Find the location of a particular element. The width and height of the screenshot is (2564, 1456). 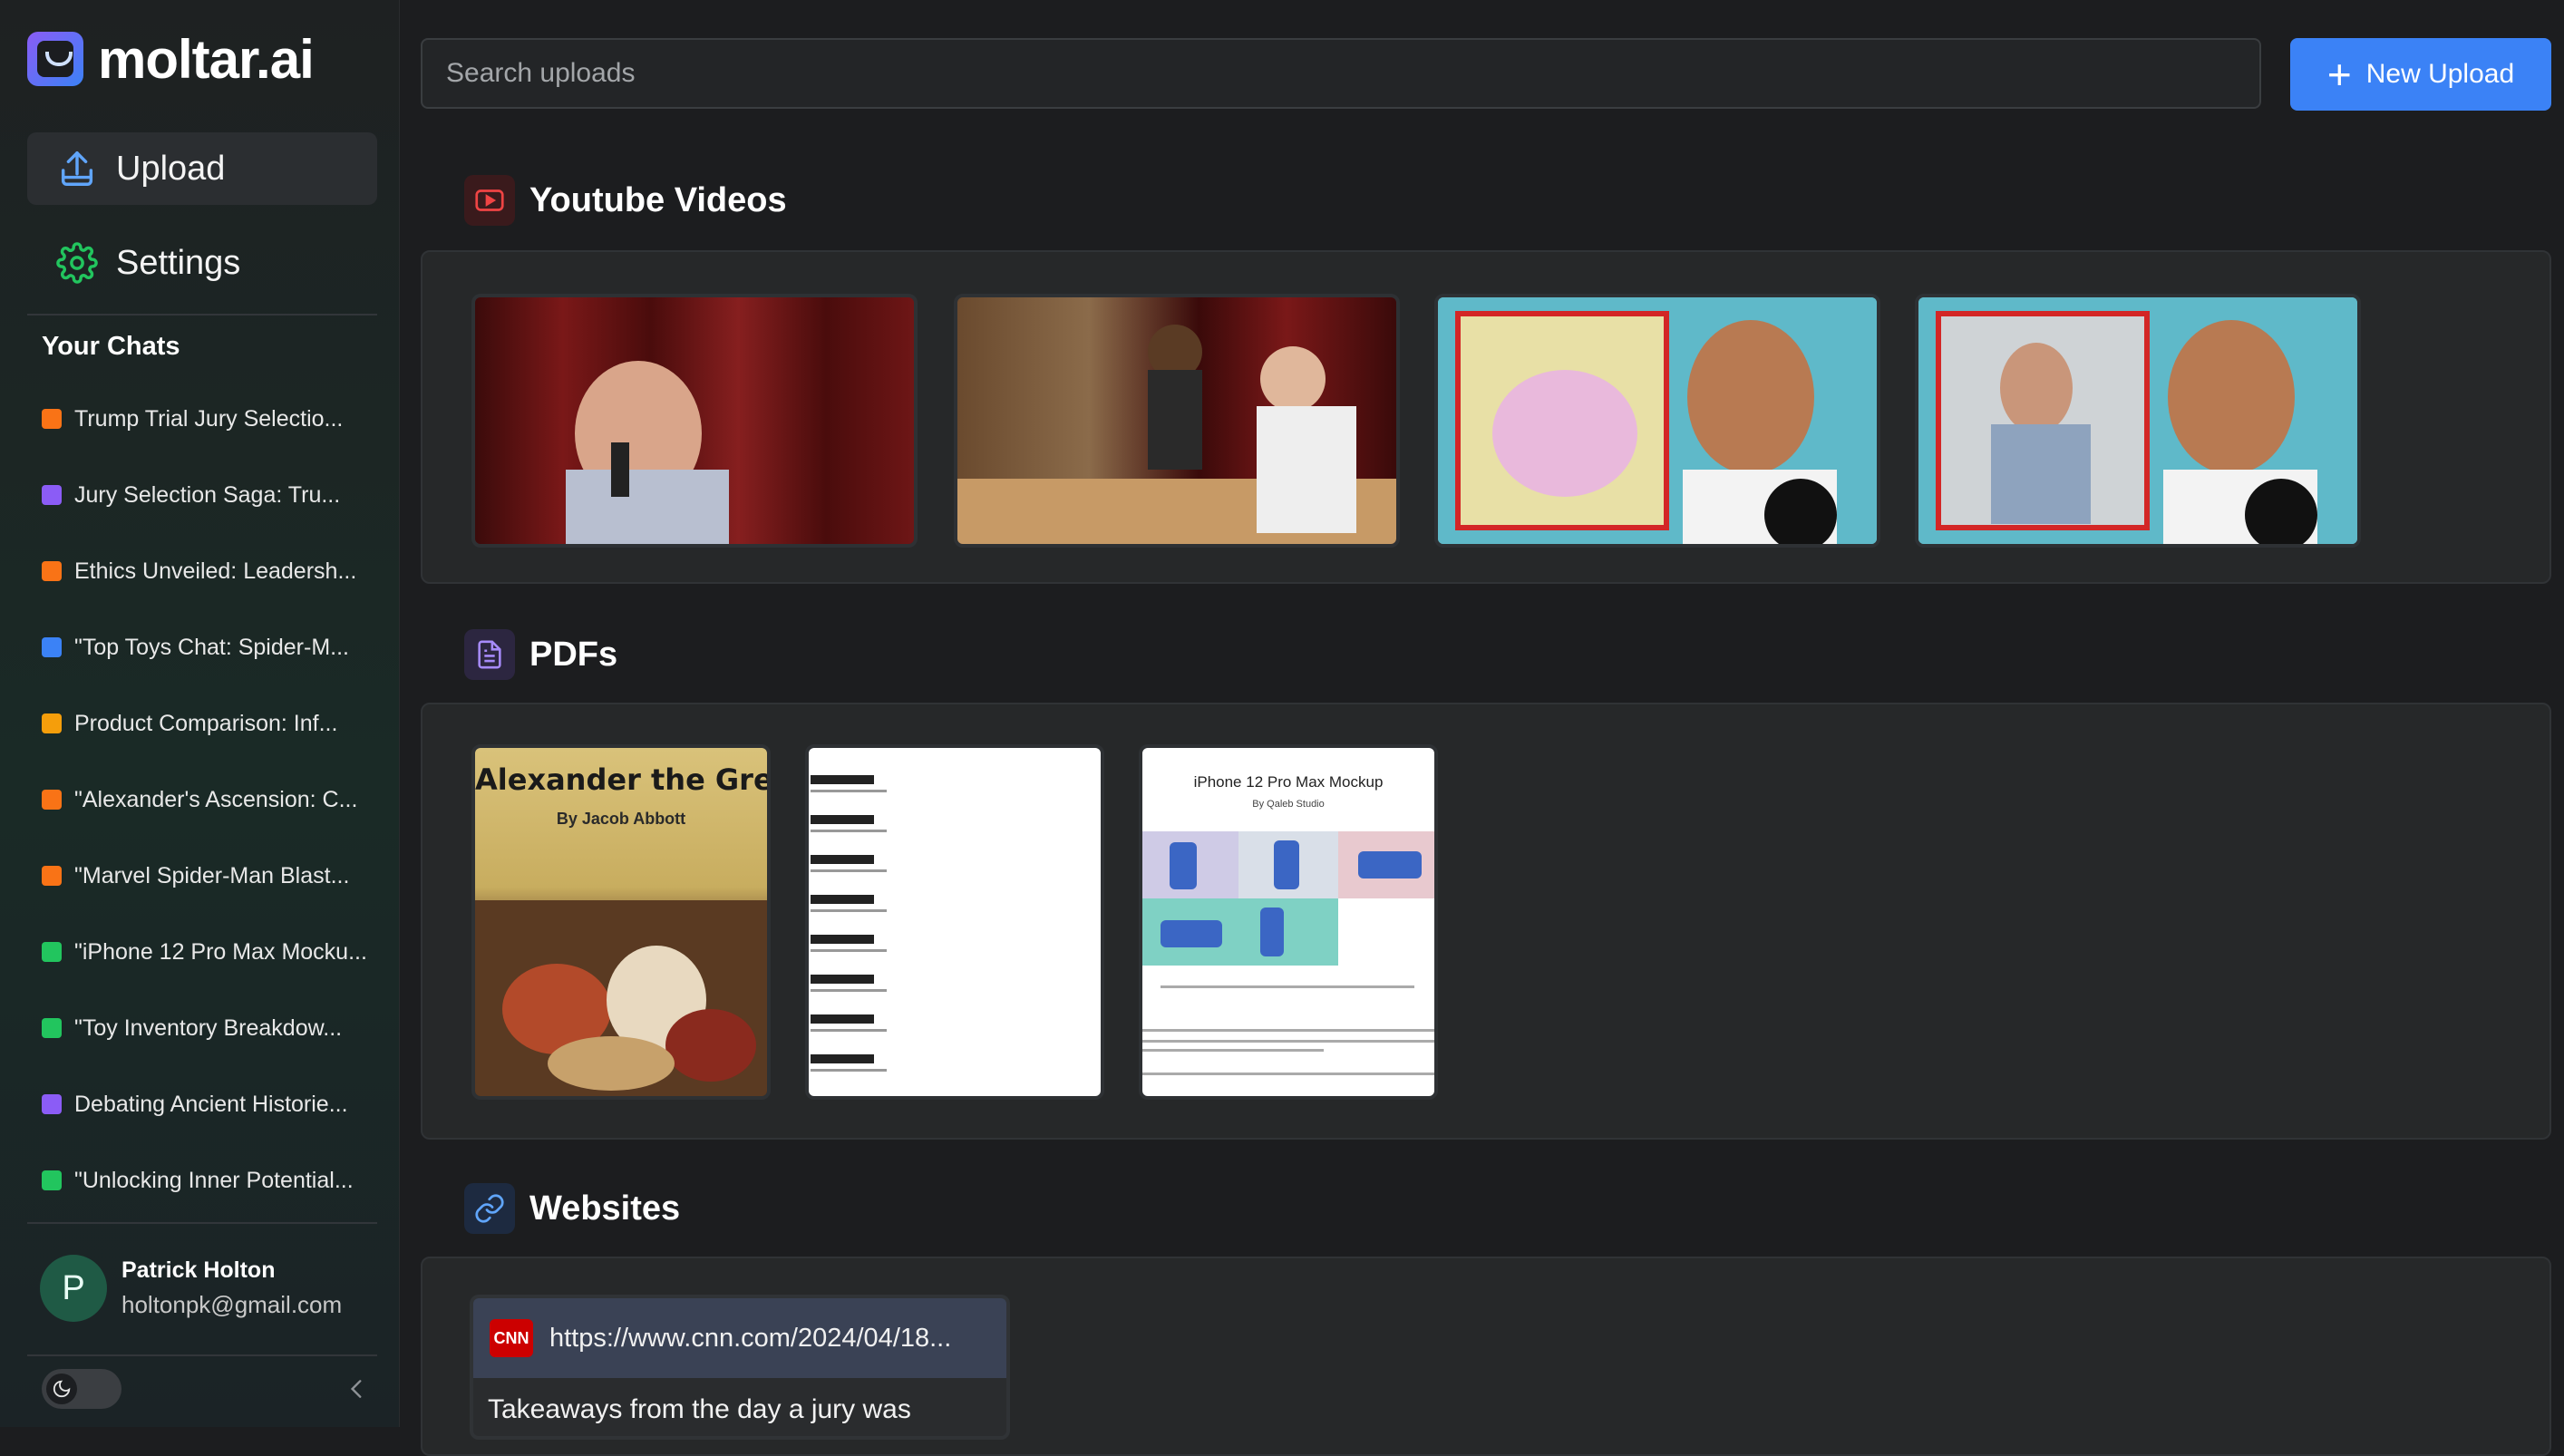

youtube-icon is located at coordinates (489, 200).